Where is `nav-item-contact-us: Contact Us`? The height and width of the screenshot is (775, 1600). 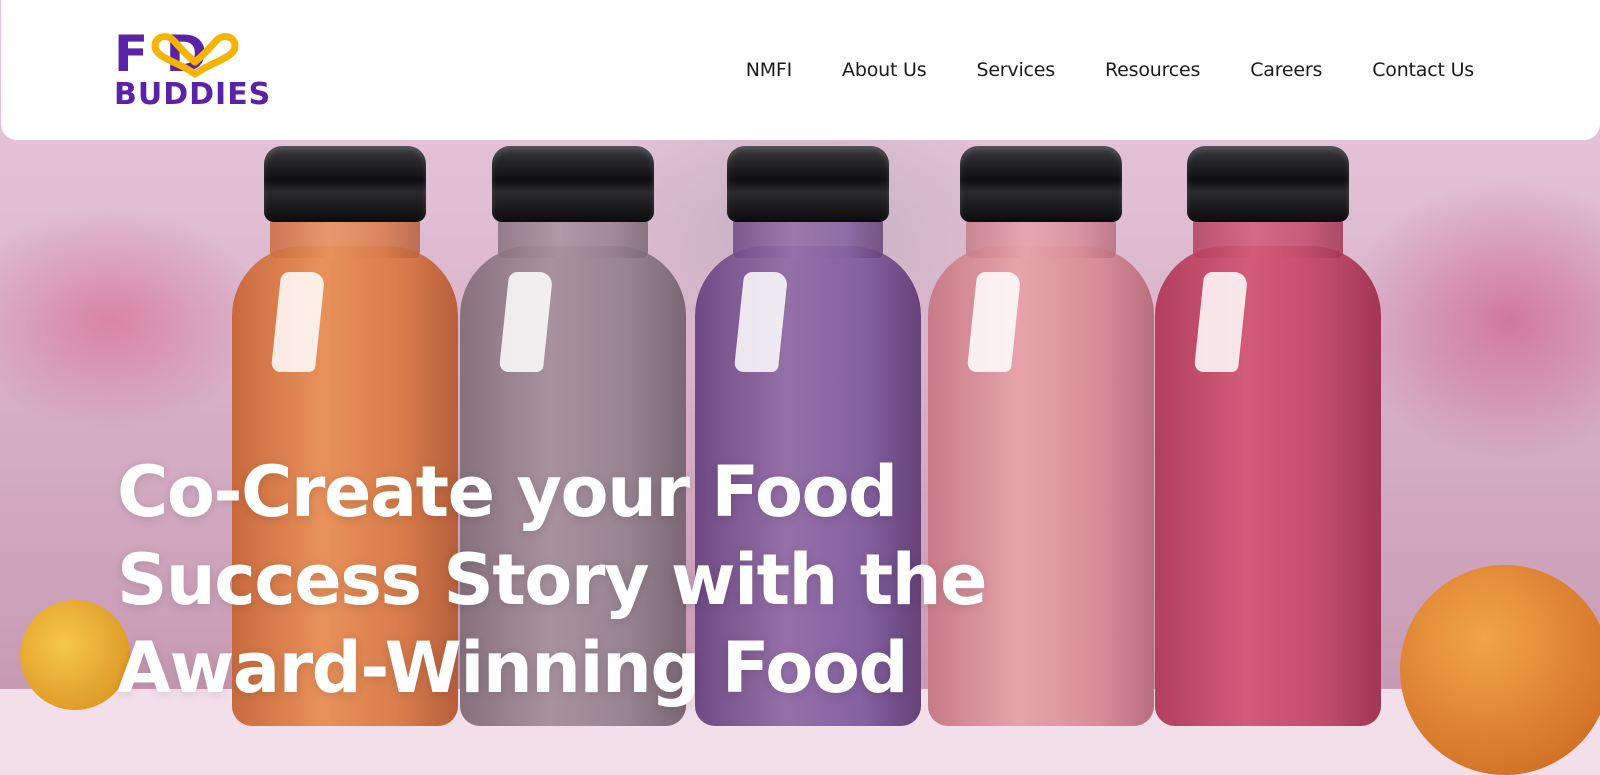
nav-item-contact-us: Contact Us is located at coordinates (1423, 70).